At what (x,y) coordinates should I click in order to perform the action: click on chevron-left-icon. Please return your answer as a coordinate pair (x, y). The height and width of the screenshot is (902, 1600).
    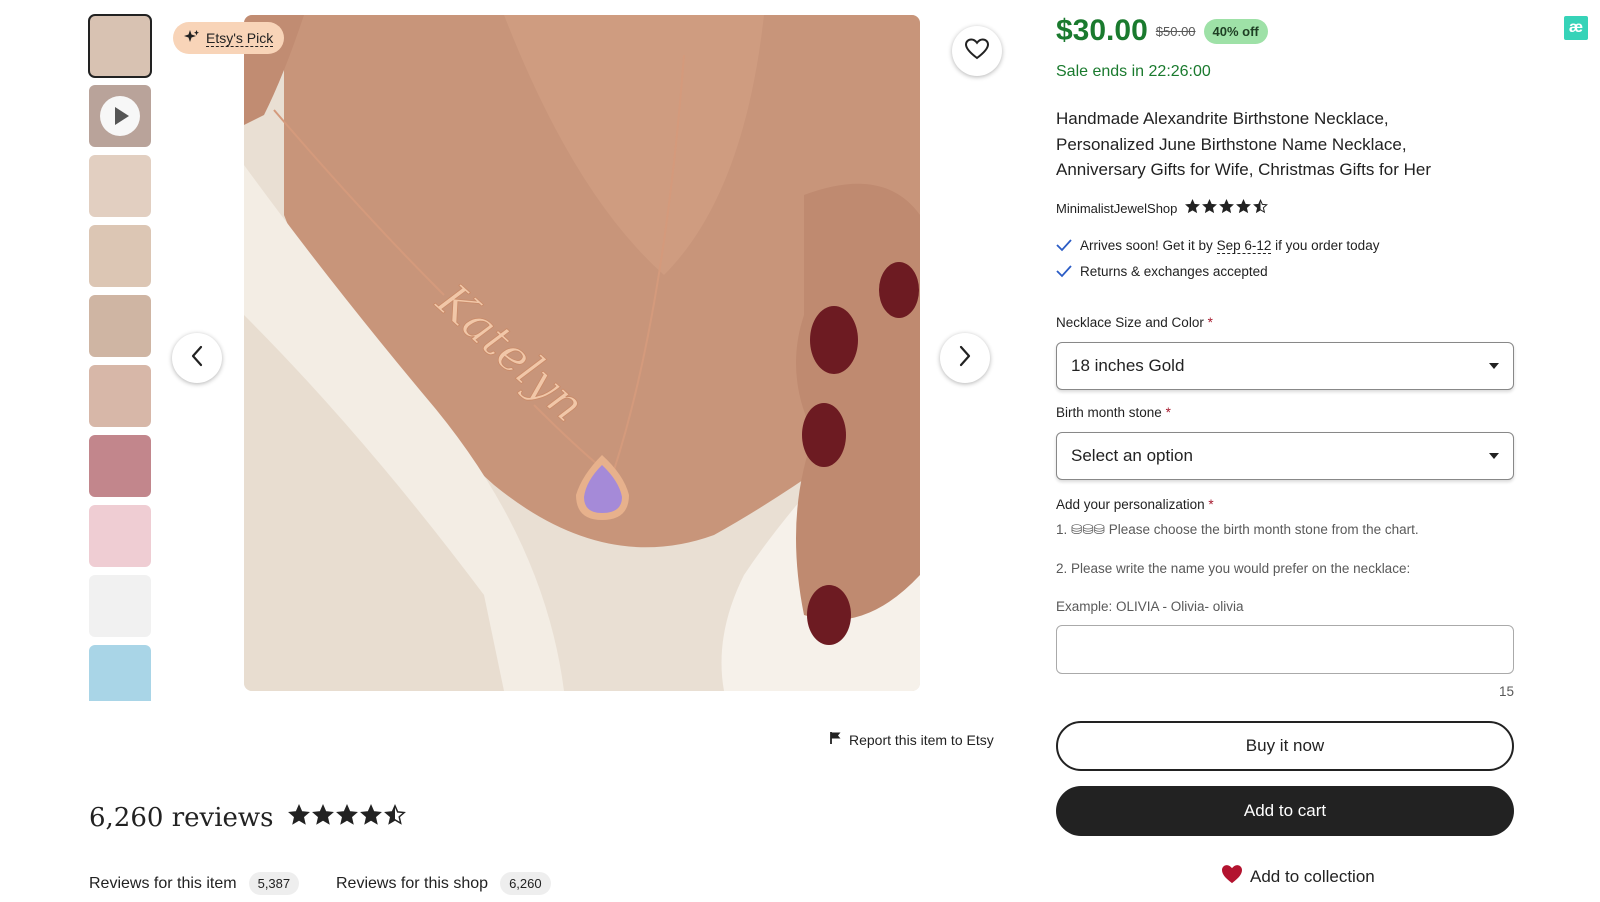
    Looking at the image, I should click on (197, 358).